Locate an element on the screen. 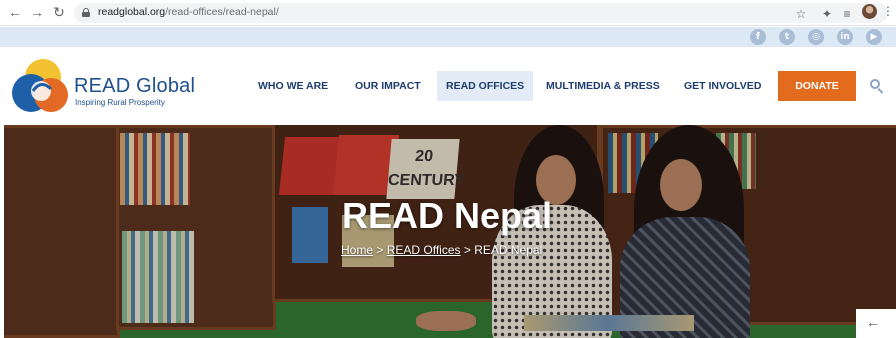 The image size is (896, 338). youtube-icon: ▶ is located at coordinates (874, 37).